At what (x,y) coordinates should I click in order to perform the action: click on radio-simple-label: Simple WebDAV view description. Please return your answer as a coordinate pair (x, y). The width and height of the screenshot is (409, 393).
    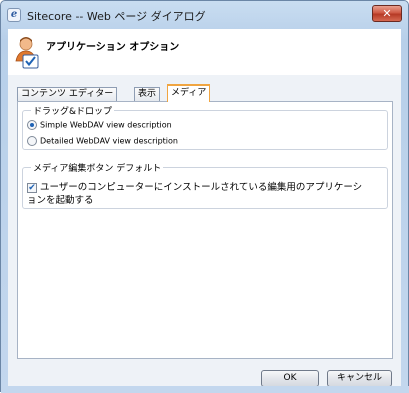
    Looking at the image, I should click on (106, 125).